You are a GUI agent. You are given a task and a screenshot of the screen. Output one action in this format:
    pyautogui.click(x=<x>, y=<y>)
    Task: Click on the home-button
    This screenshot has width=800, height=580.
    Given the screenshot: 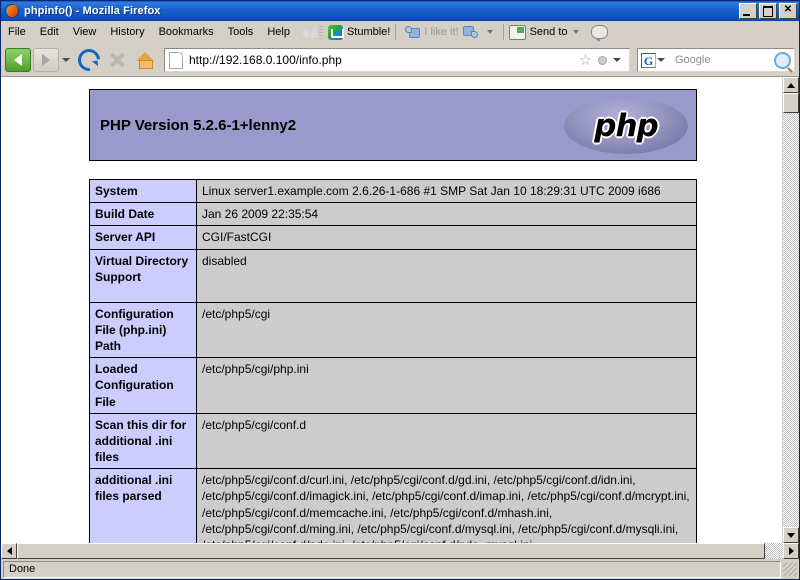 What is the action you would take?
    pyautogui.click(x=145, y=60)
    